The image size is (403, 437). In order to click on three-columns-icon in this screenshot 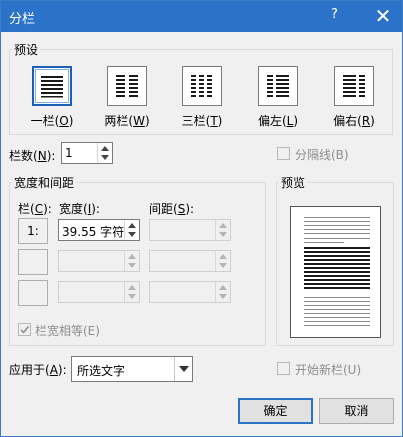, I will do `click(201, 86)`.